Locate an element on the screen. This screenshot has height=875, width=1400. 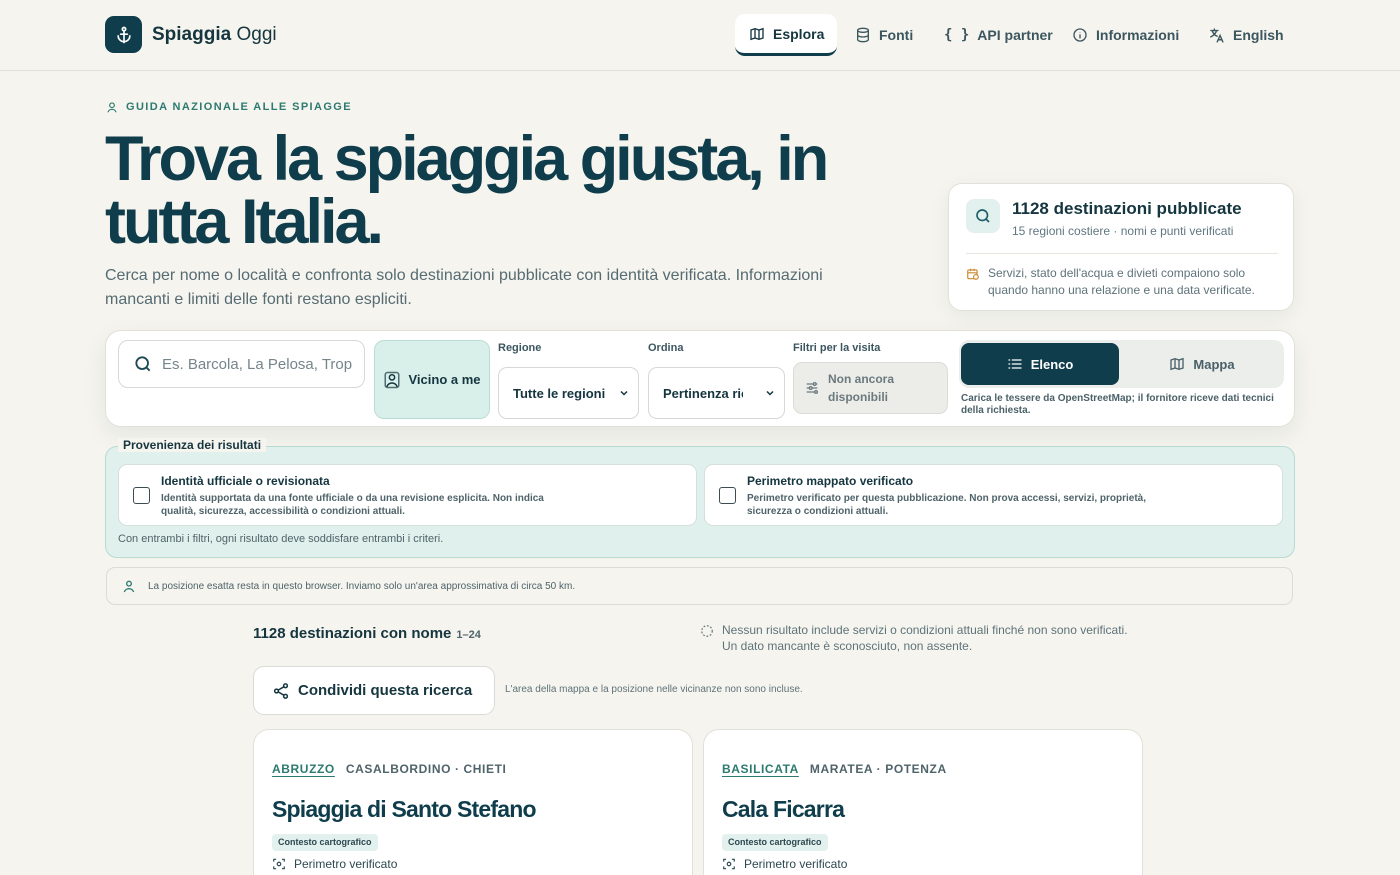
hero-kicker: GUIDA NAZIONALE ALLE SPIAGGE is located at coordinates (228, 107).